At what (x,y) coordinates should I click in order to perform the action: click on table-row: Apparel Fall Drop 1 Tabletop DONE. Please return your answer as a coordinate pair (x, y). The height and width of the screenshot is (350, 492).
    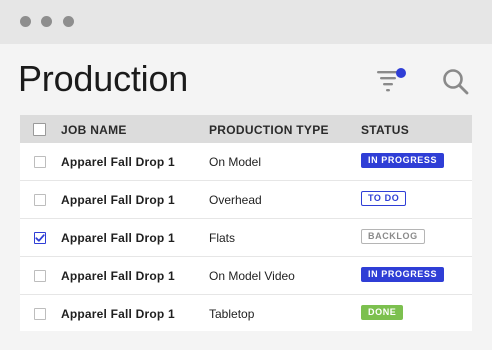
    Looking at the image, I should click on (246, 314).